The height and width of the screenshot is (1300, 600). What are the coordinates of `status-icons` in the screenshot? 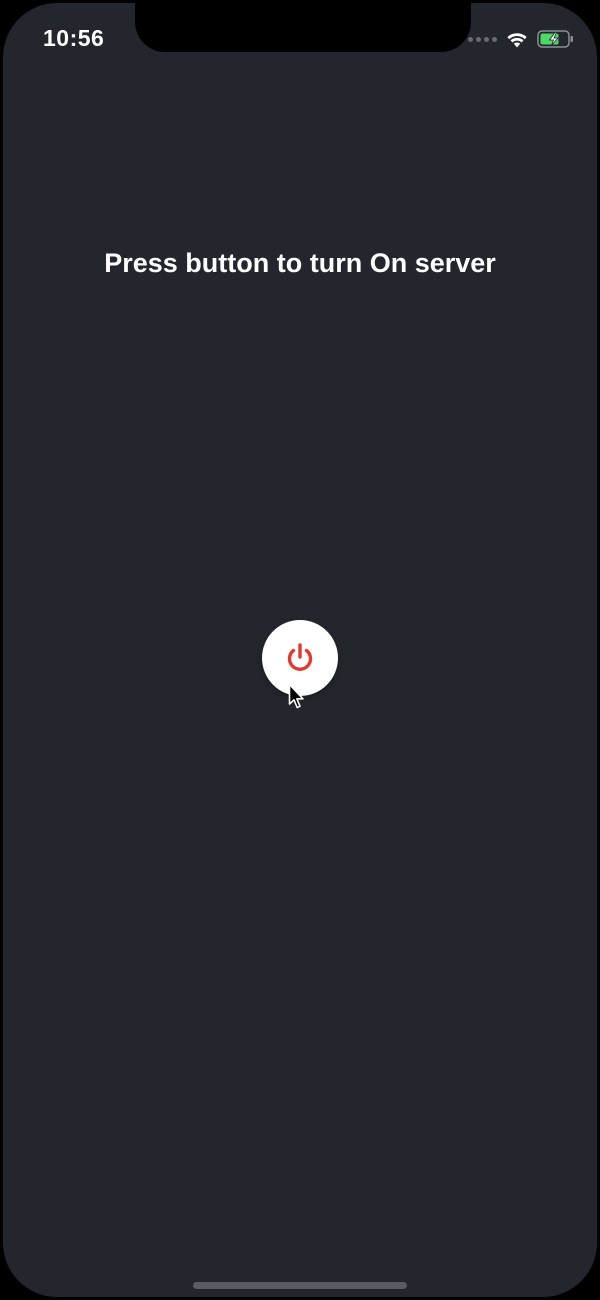 It's located at (521, 39).